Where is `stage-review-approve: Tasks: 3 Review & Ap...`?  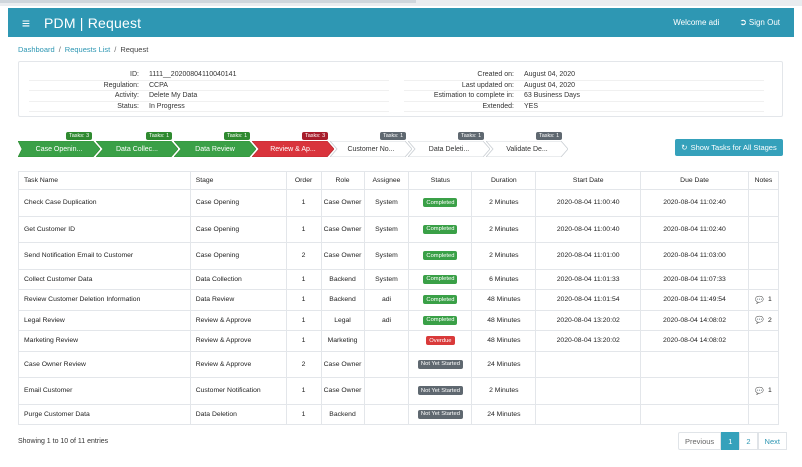
stage-review-approve: Tasks: 3 Review & Ap... is located at coordinates (293, 144).